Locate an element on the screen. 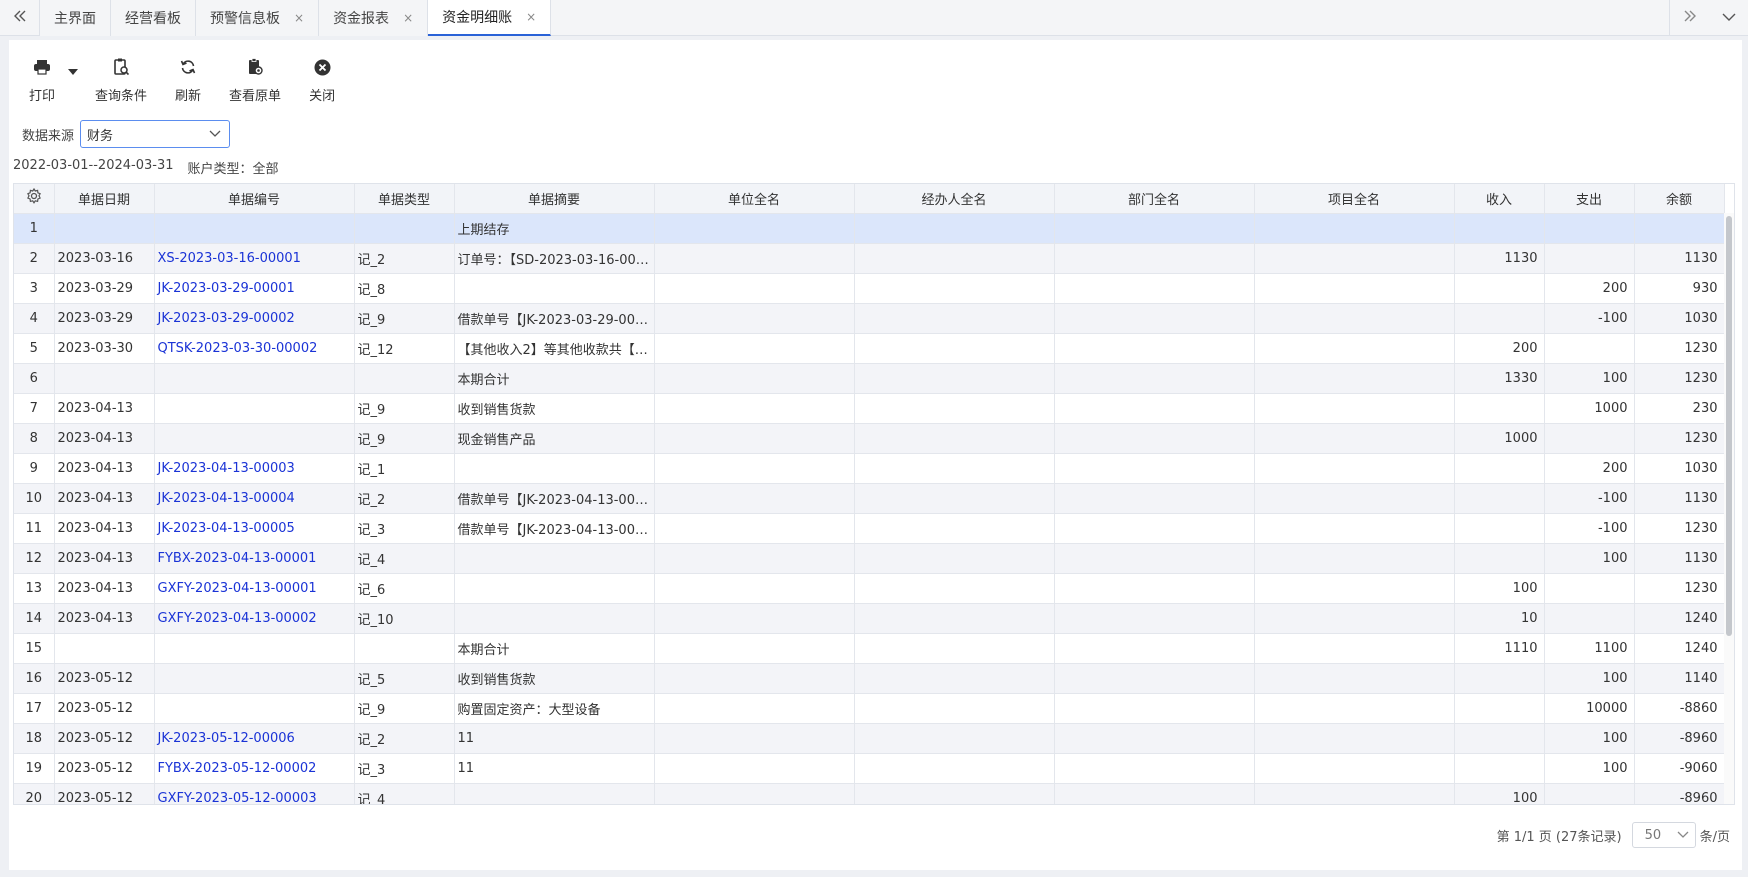 The width and height of the screenshot is (1748, 877). cell-summary: 上期结存 is located at coordinates (554, 228).